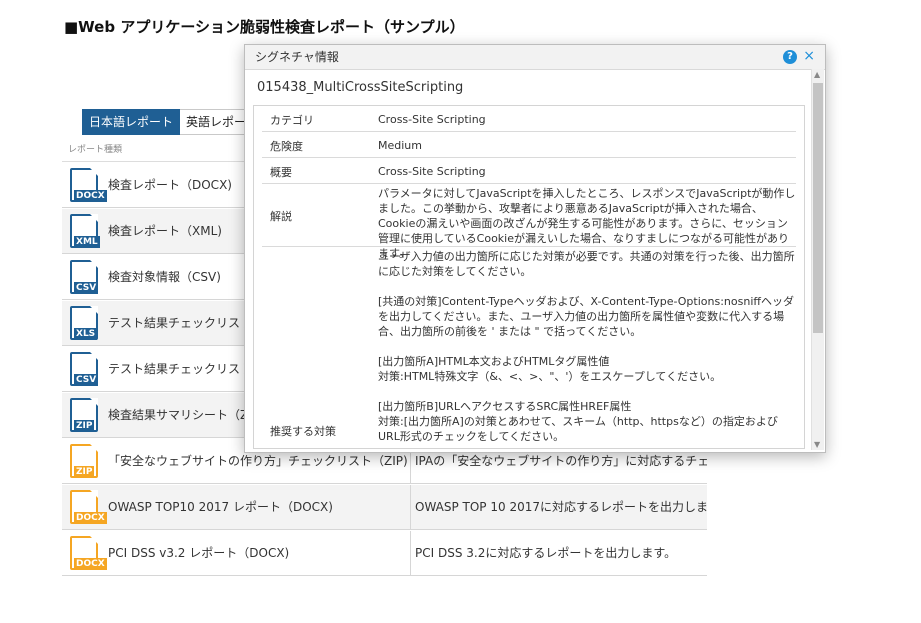 The width and height of the screenshot is (921, 623). Describe the element at coordinates (432, 171) in the screenshot. I see `summary-value: Cross-Site Scripting` at that location.